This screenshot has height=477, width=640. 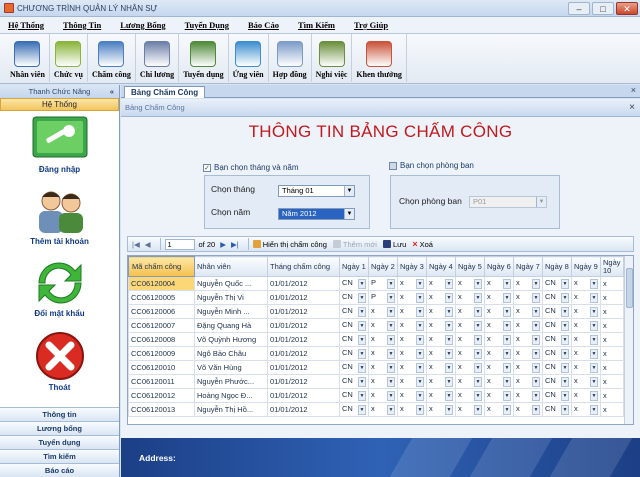 I want to click on table-cell: CC06120008, so click(x=161, y=339).